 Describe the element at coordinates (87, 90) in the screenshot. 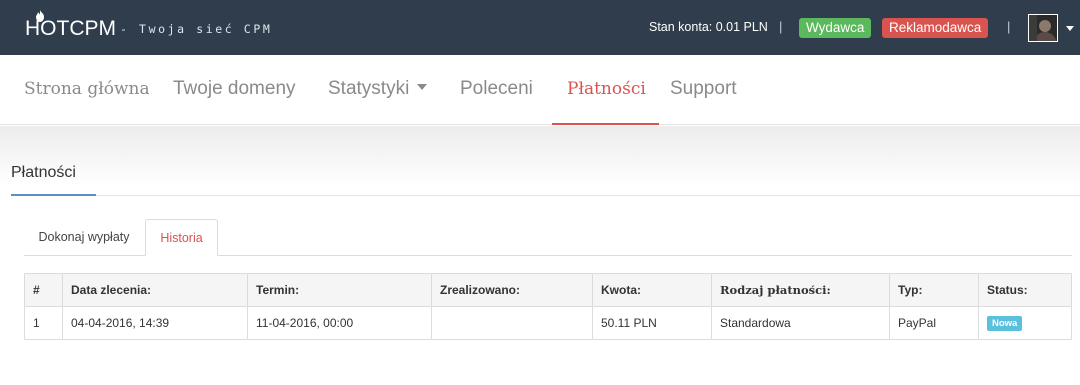

I see `nav-item-home: Strona główna` at that location.